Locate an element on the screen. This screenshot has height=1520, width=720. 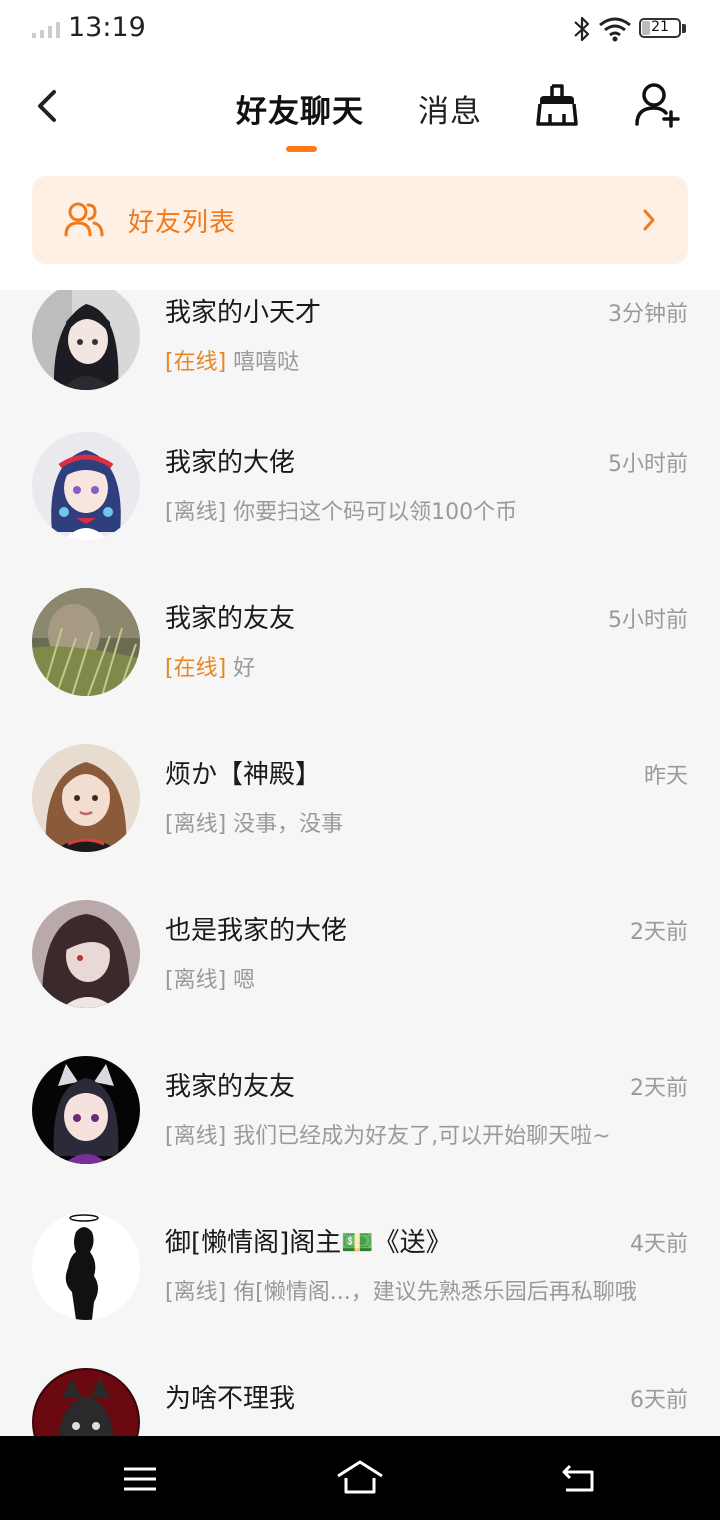
chat-message: 好 is located at coordinates (244, 668).